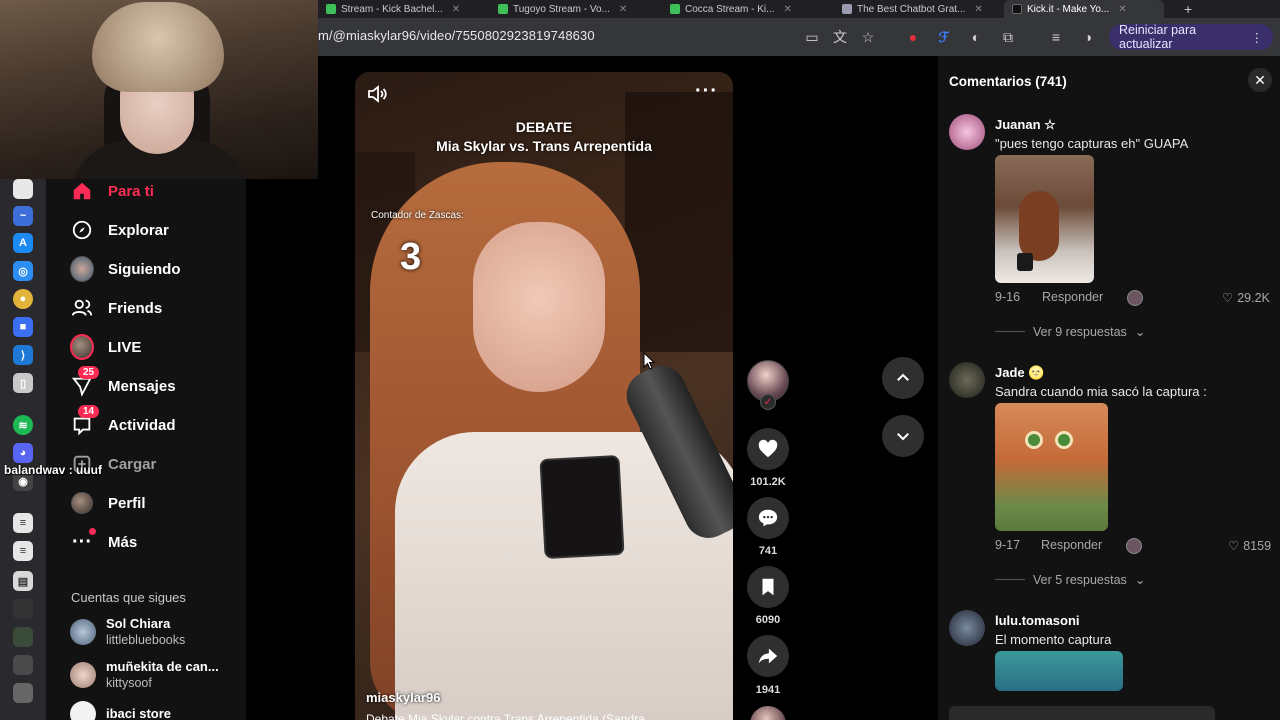  I want to click on volume-icon, so click(377, 94).